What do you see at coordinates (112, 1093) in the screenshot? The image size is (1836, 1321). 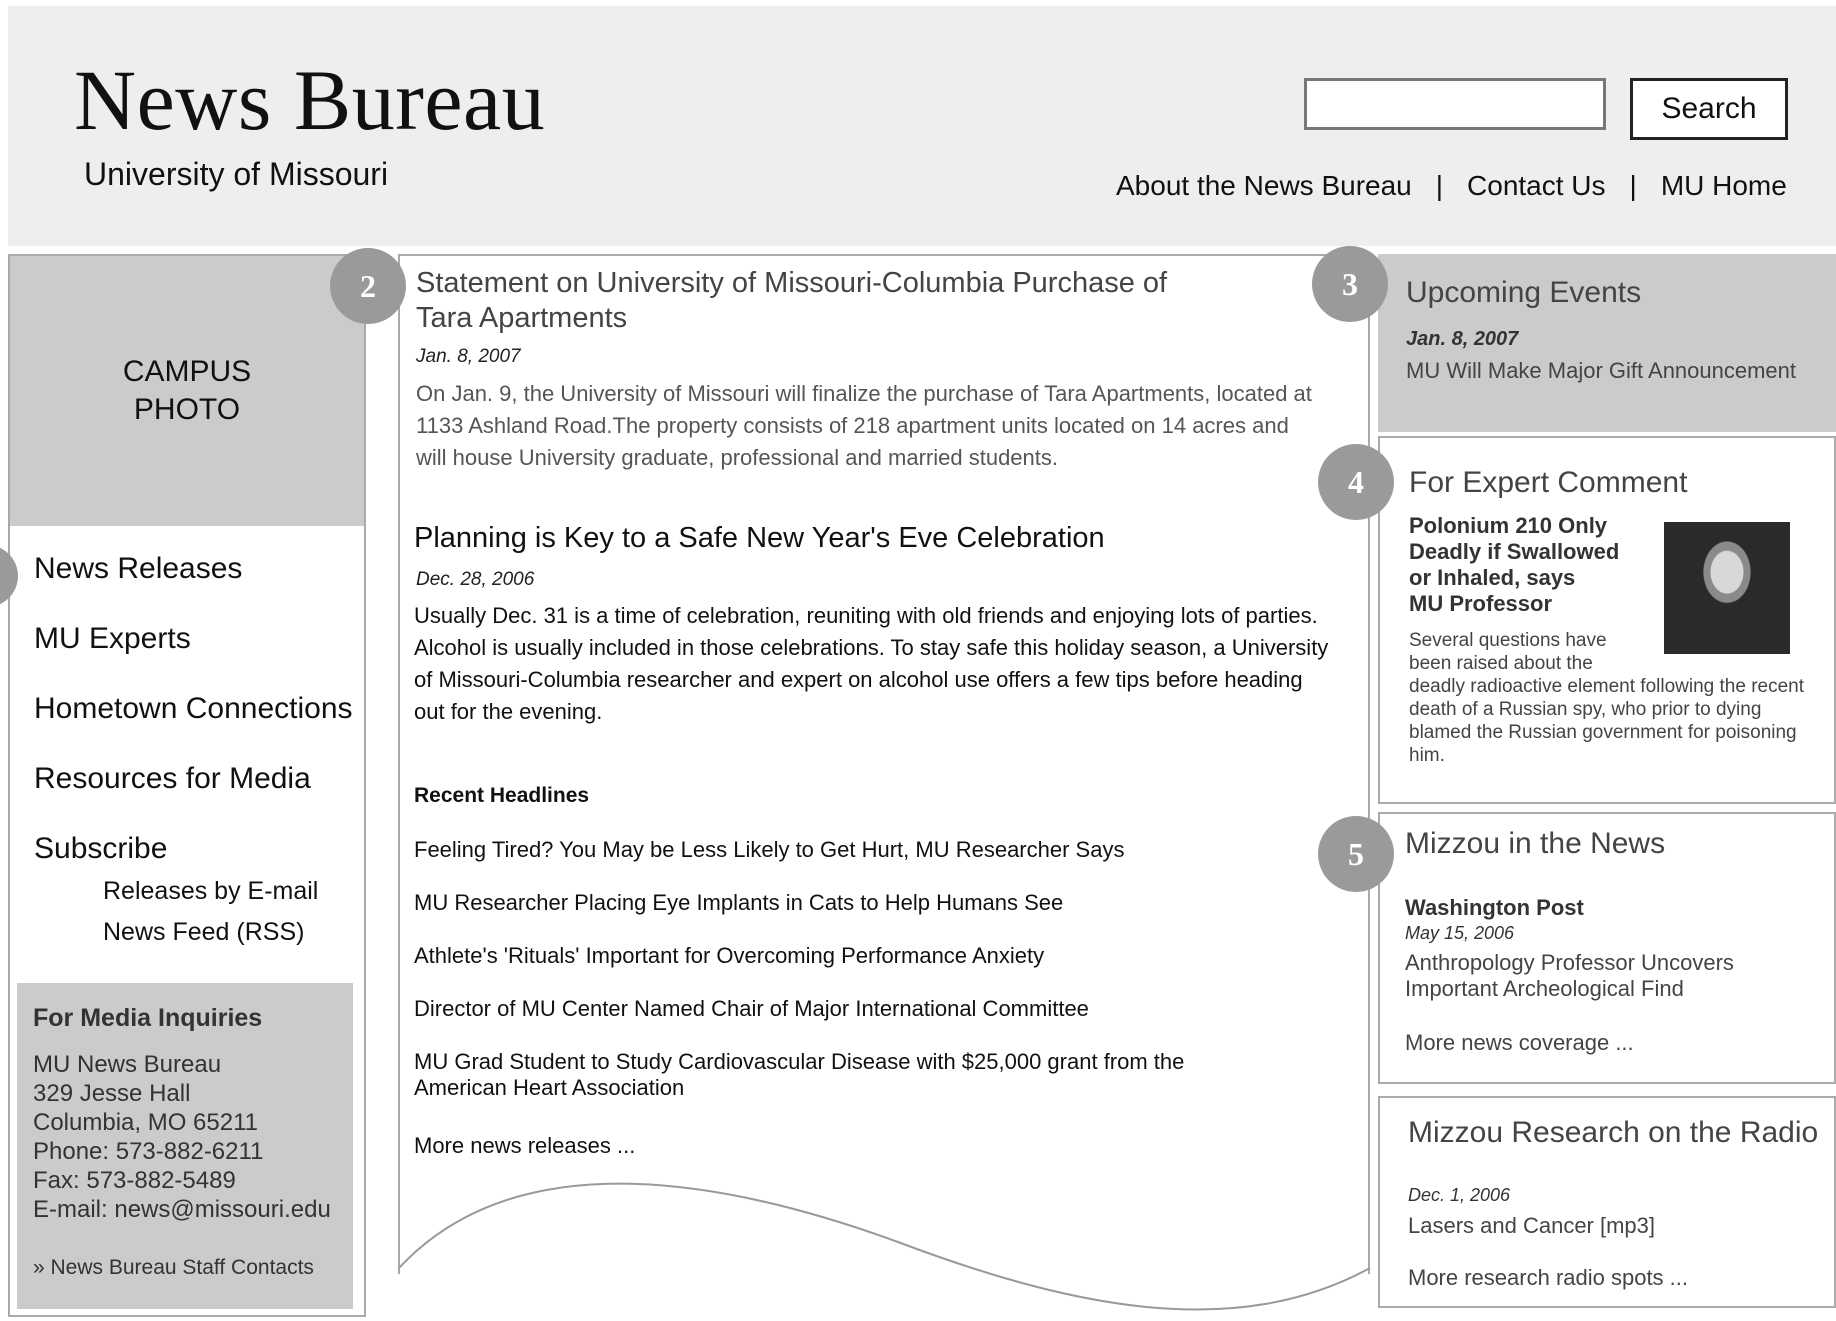 I see `media-contact-line: 329 Jesse Hall` at bounding box center [112, 1093].